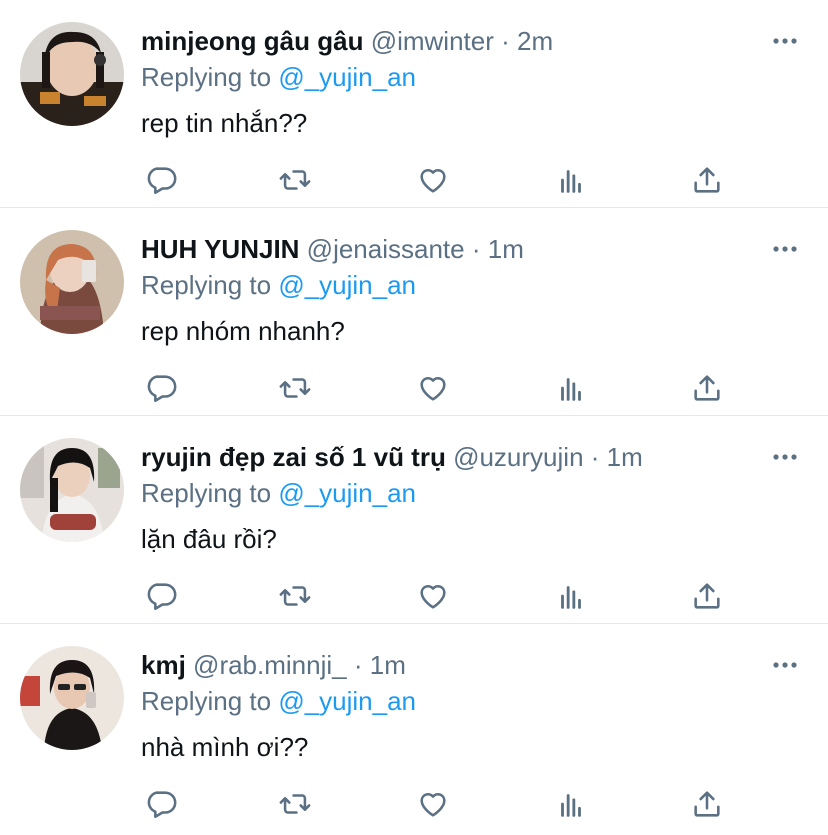  What do you see at coordinates (224, 123) in the screenshot?
I see `tweet-text: rep tin nhắn??` at bounding box center [224, 123].